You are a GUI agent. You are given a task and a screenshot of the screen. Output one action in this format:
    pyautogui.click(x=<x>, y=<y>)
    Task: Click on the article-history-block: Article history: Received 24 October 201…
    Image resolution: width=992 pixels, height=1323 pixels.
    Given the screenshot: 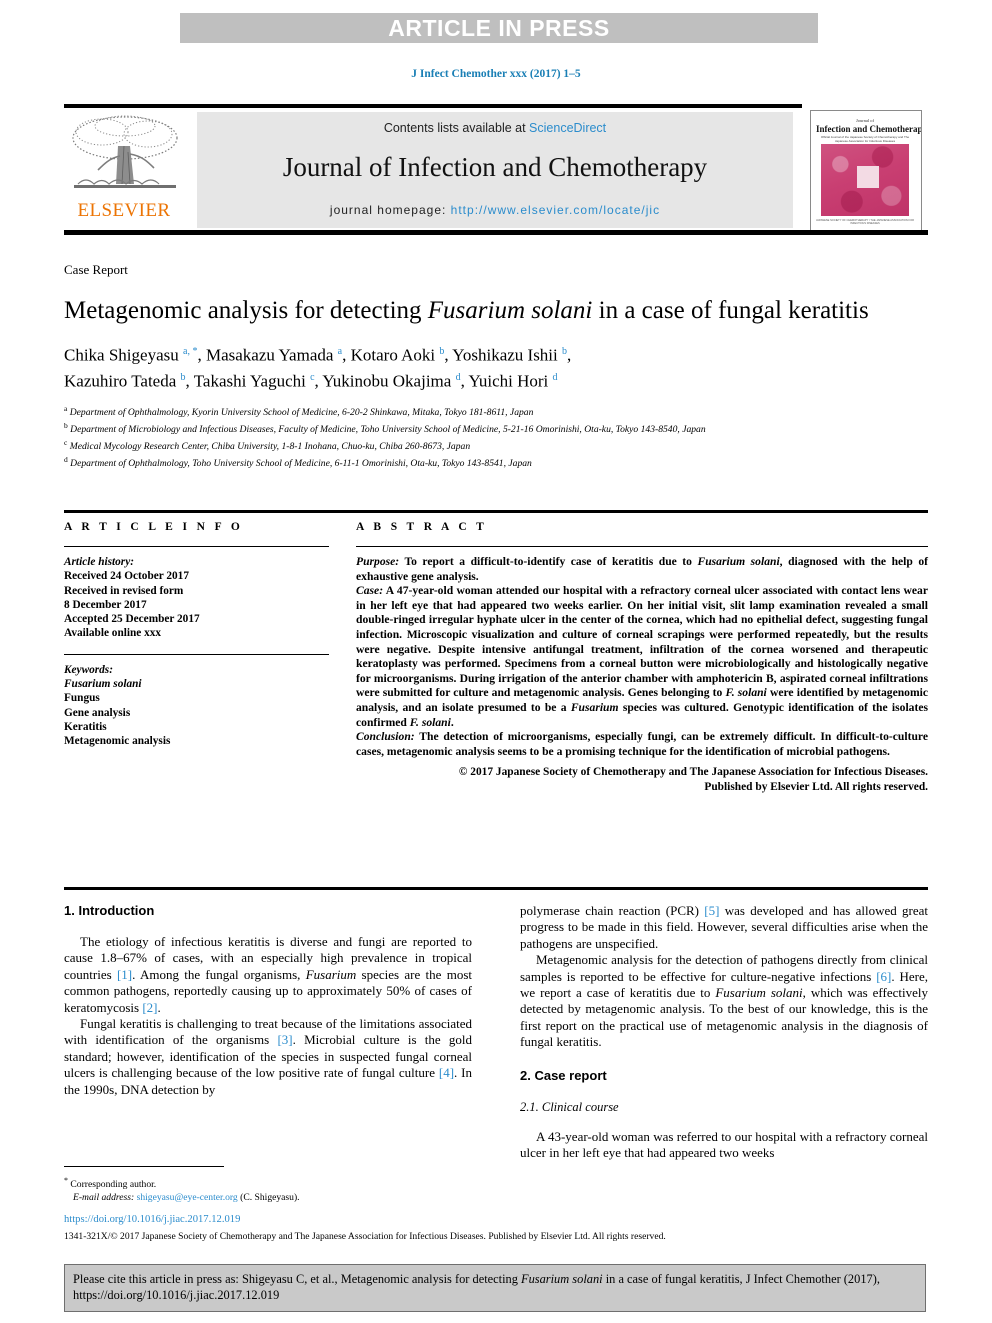 What is the action you would take?
    pyautogui.click(x=196, y=598)
    